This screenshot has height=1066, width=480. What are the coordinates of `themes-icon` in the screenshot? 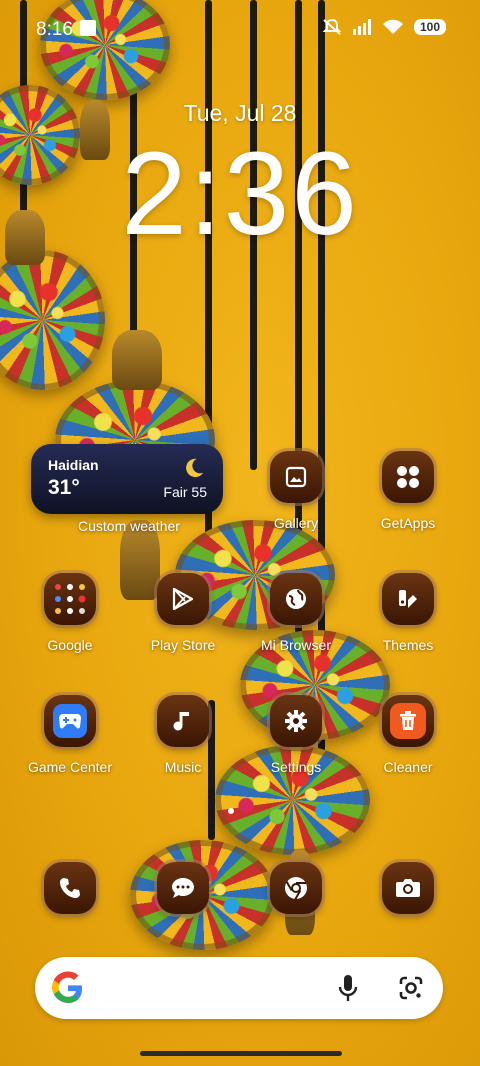 It's located at (408, 599).